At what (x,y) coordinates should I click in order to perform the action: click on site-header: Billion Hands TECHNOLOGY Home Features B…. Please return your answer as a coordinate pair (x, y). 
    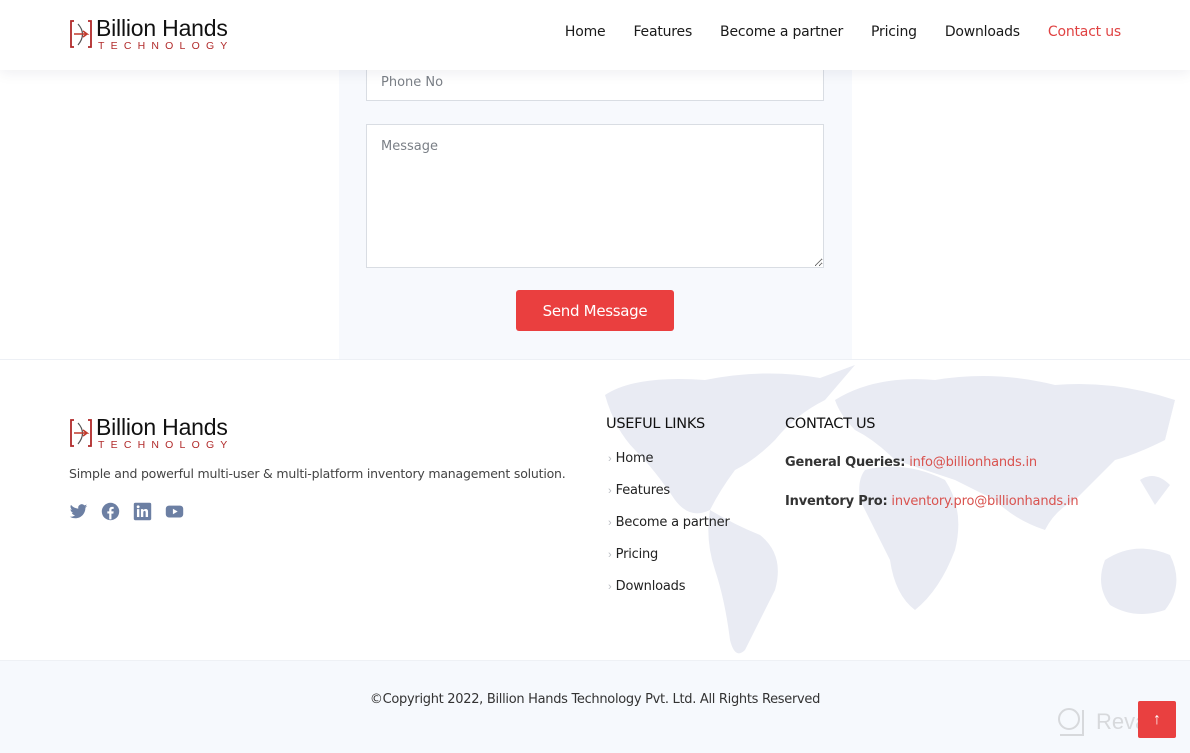
    Looking at the image, I should click on (595, 35).